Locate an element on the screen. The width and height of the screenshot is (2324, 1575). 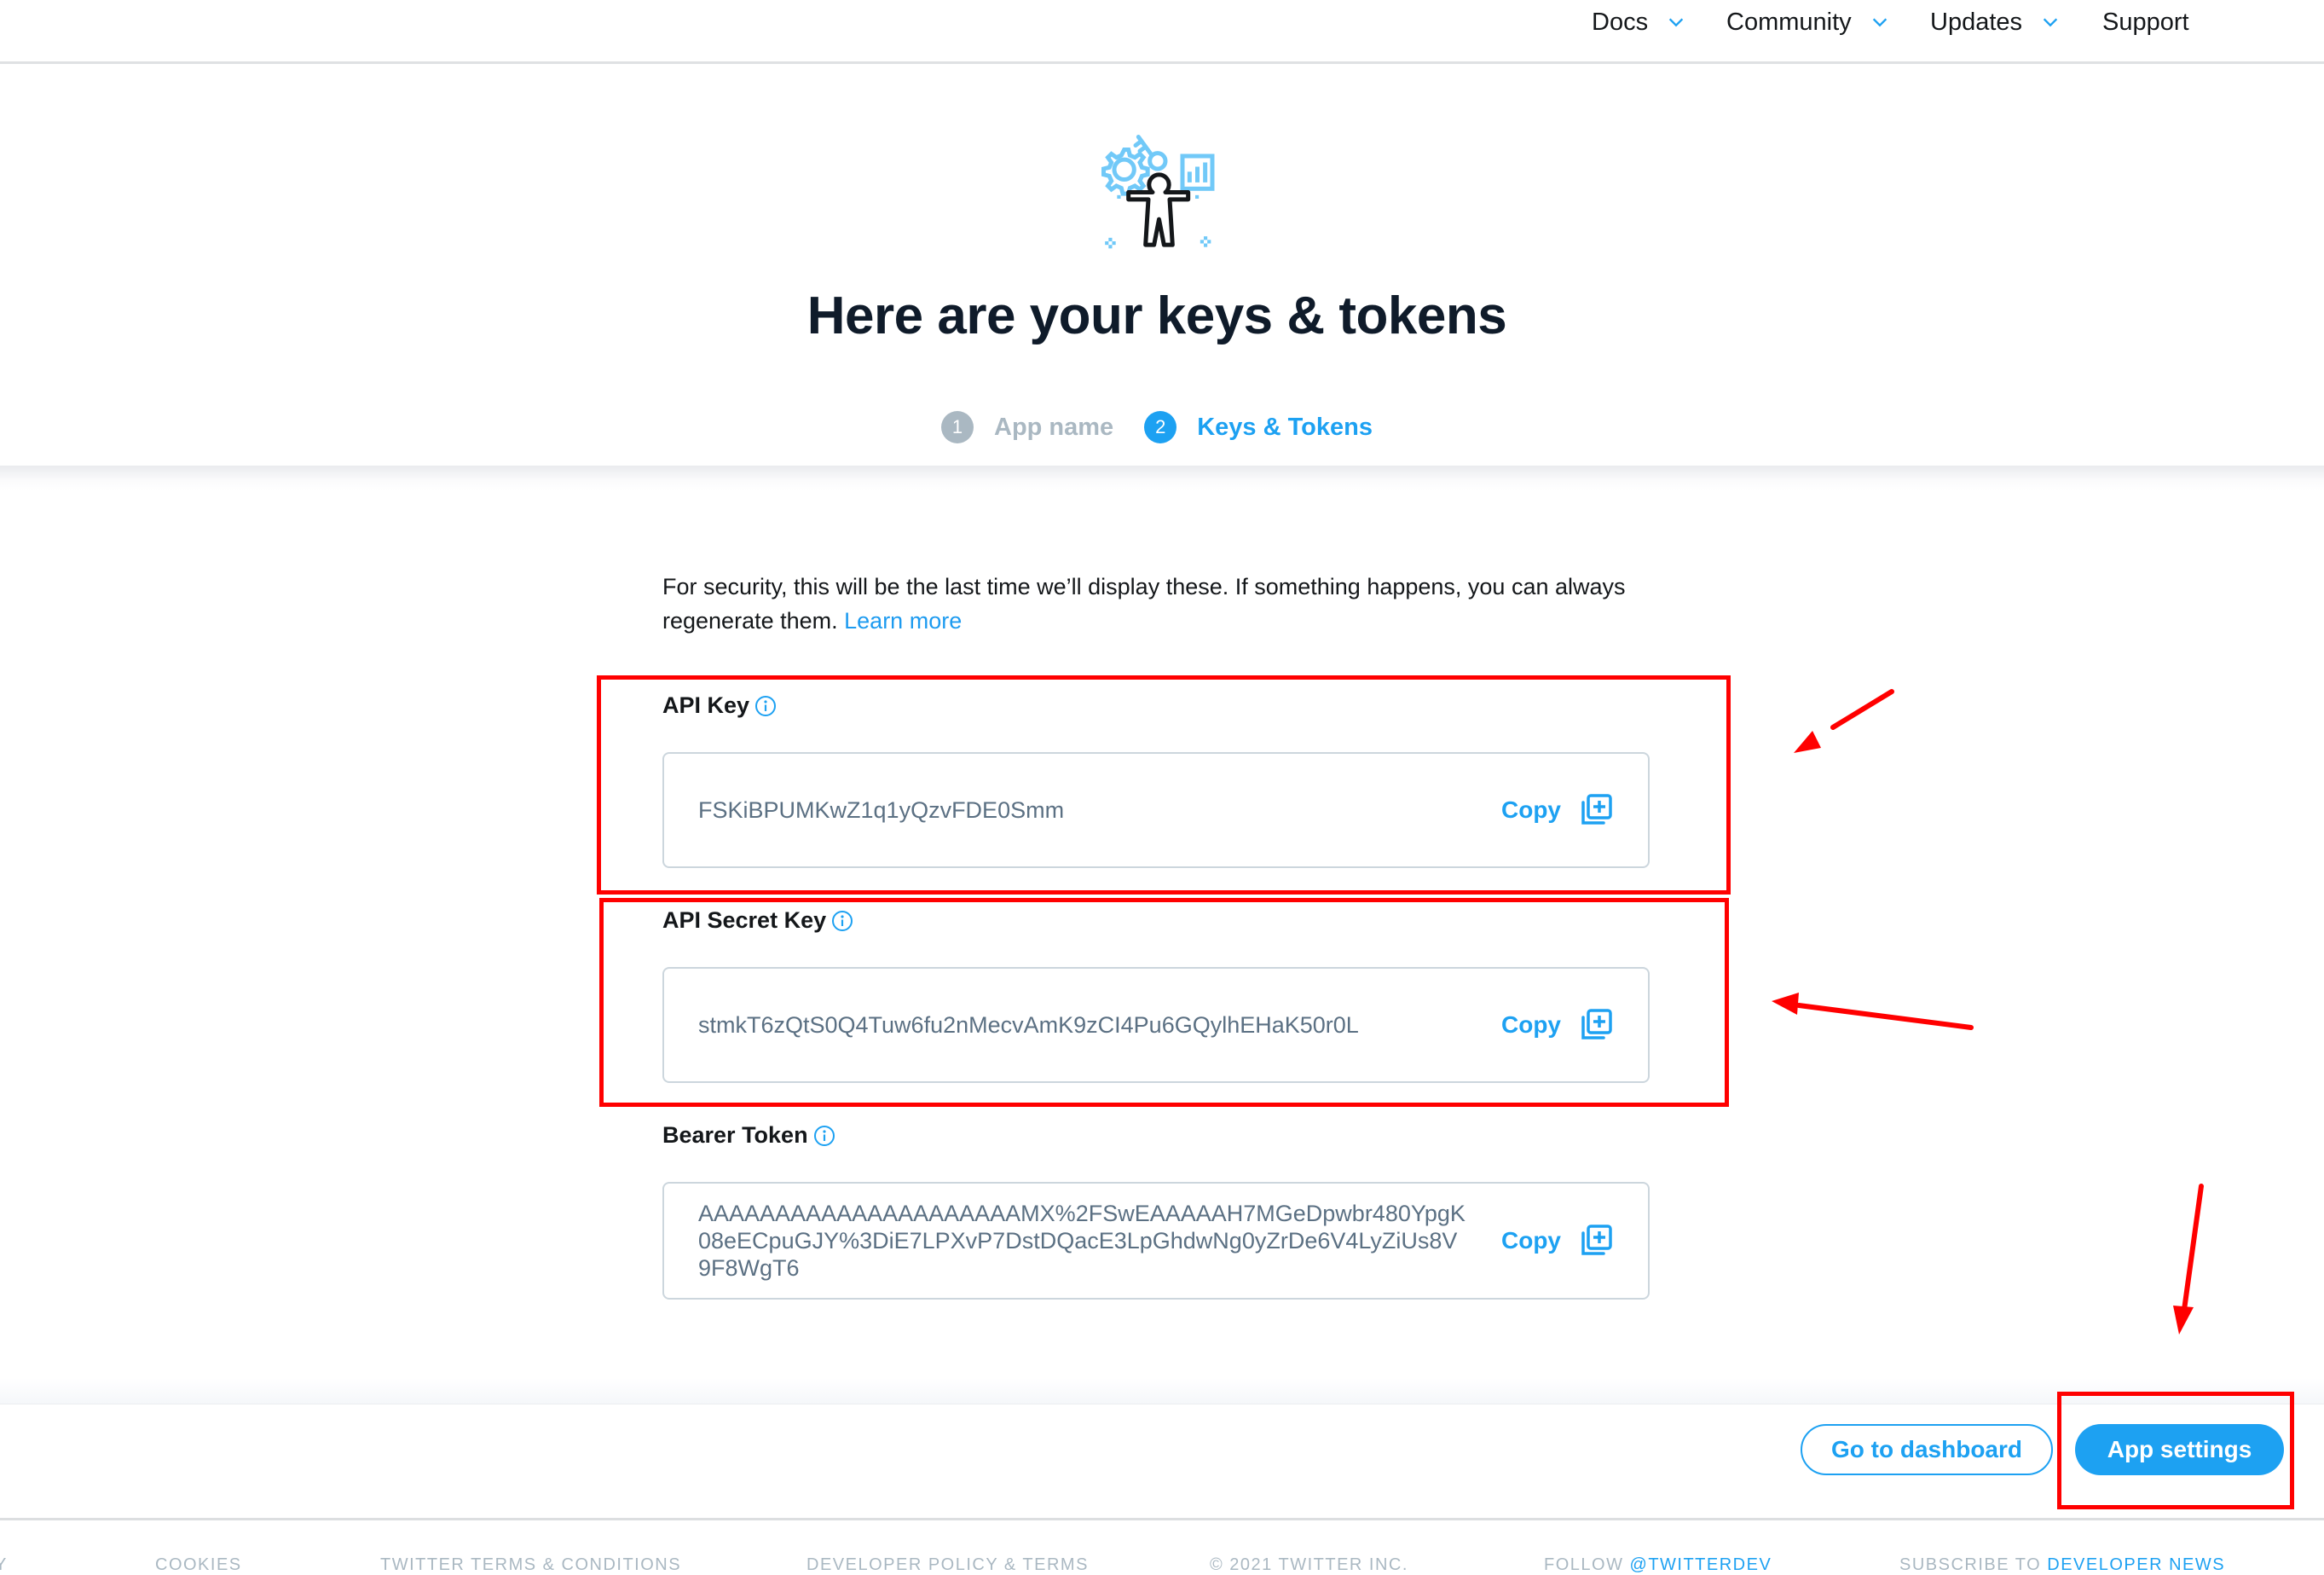
copy-api-key-button: Copy is located at coordinates (1558, 810).